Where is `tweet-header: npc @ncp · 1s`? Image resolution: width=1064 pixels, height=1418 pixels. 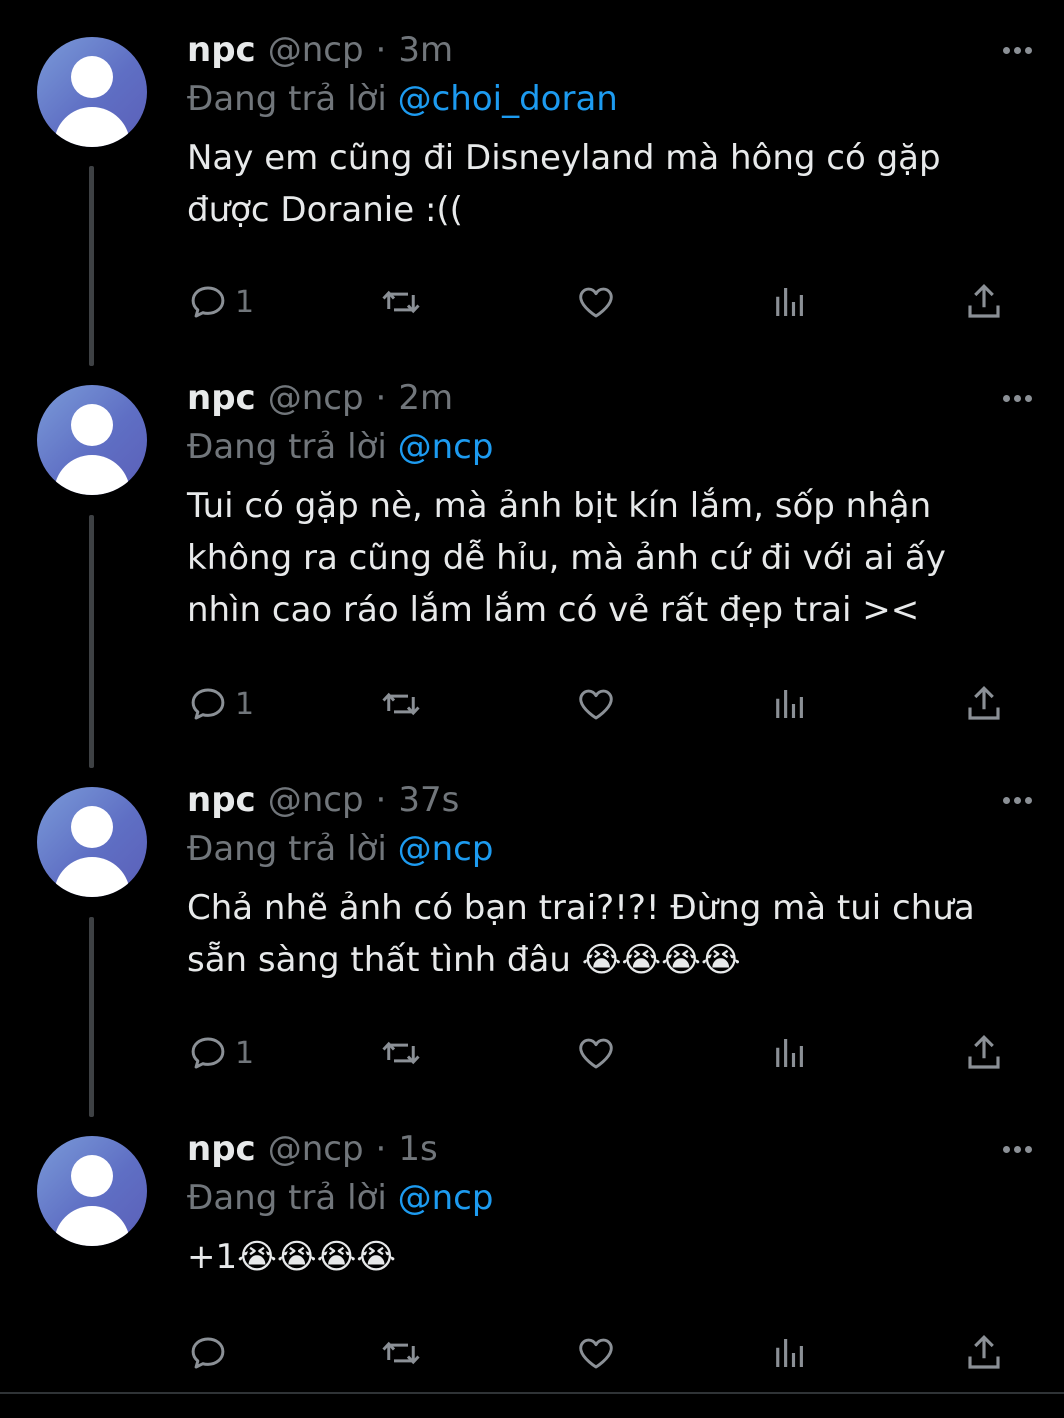 tweet-header: npc @ncp · 1s is located at coordinates (312, 1149).